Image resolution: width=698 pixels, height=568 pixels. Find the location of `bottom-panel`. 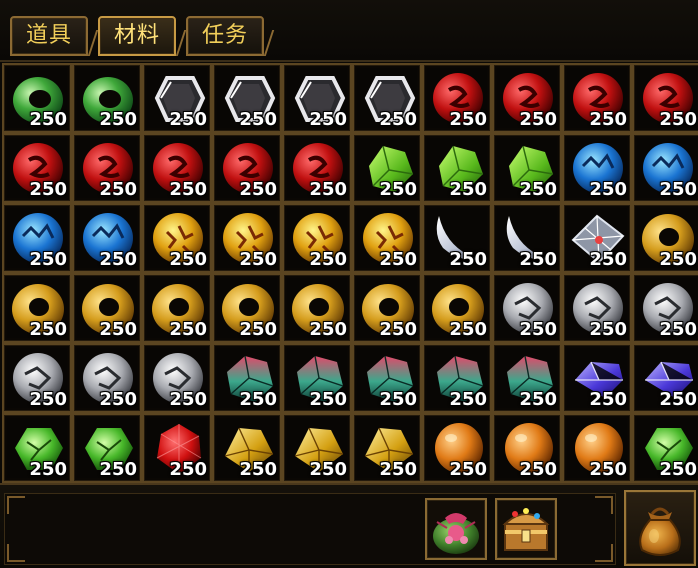

bottom-panel is located at coordinates (310, 529).